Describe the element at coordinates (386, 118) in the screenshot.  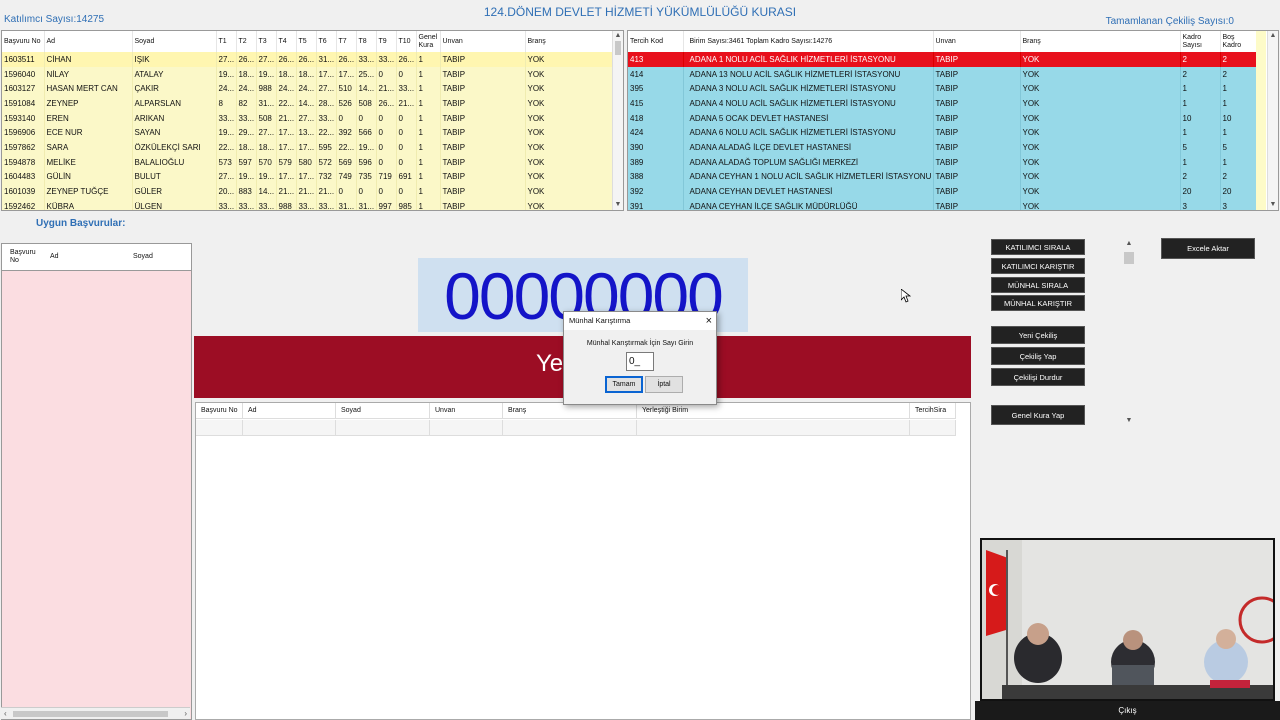
I see `table-cell: 0` at that location.